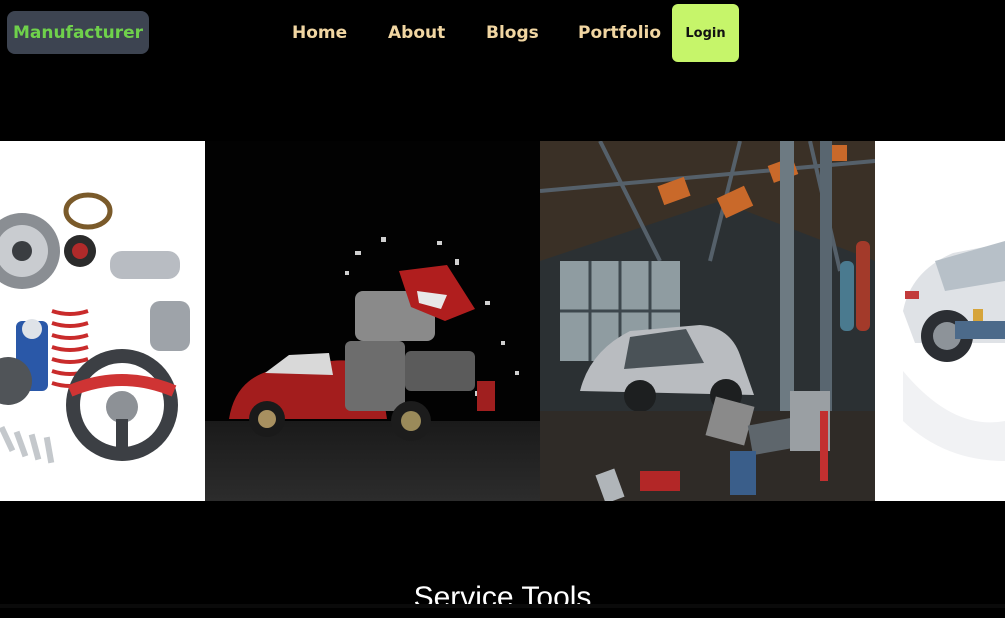  I want to click on section-title: Service Tools, so click(502, 597).